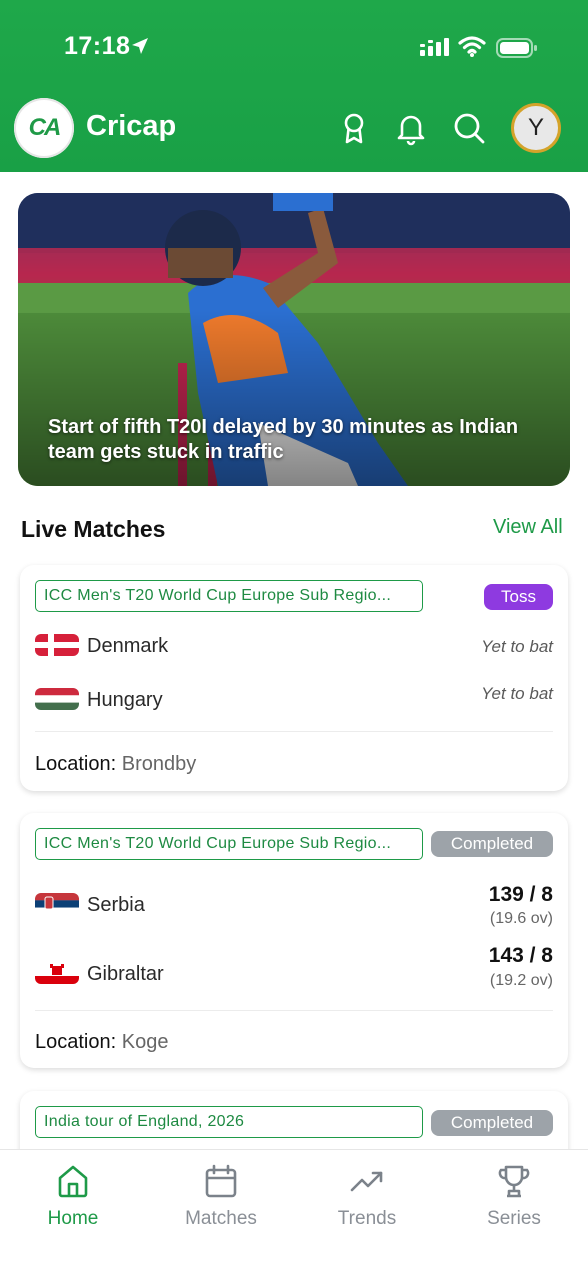  I want to click on battery-icon, so click(516, 48).